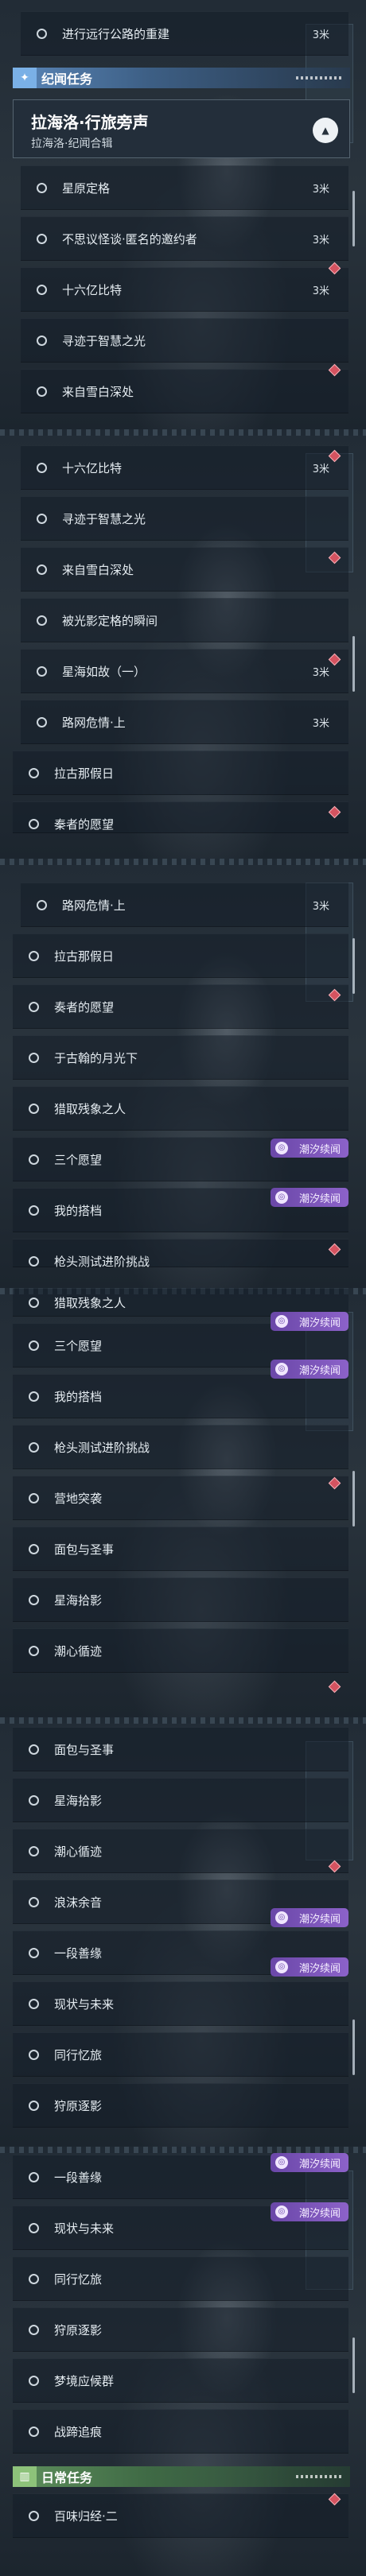 This screenshot has width=366, height=2576. Describe the element at coordinates (180, 1108) in the screenshot. I see `quest-item: 猎取残象之人` at that location.